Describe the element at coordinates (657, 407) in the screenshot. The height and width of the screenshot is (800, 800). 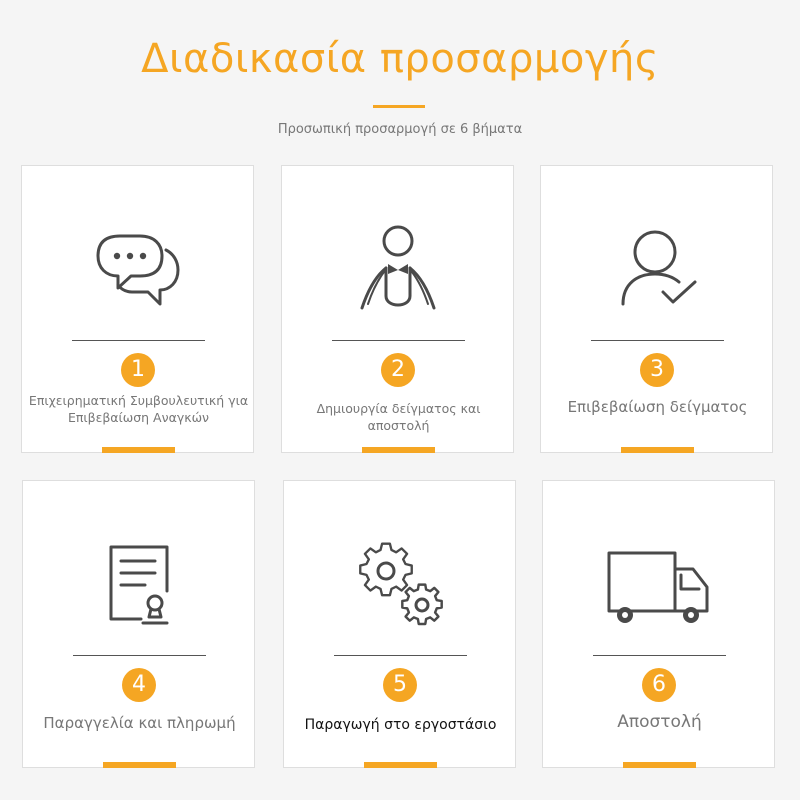
I see `step-label: Επιβεβαίωση δείγματος` at that location.